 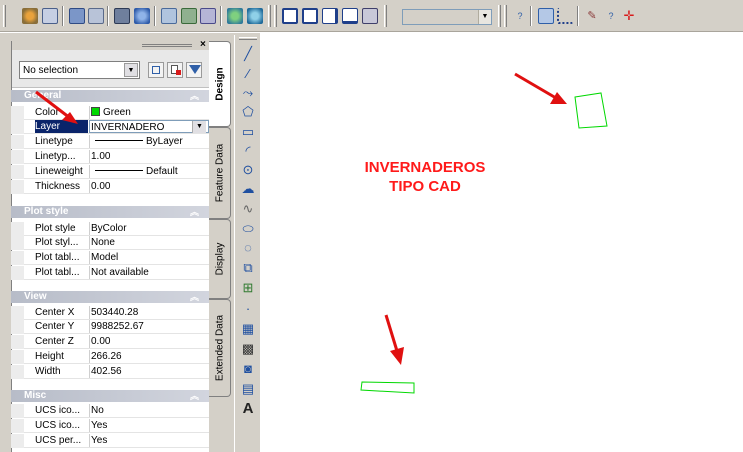 What do you see at coordinates (255, 16) in the screenshot?
I see `publish-web-icon` at bounding box center [255, 16].